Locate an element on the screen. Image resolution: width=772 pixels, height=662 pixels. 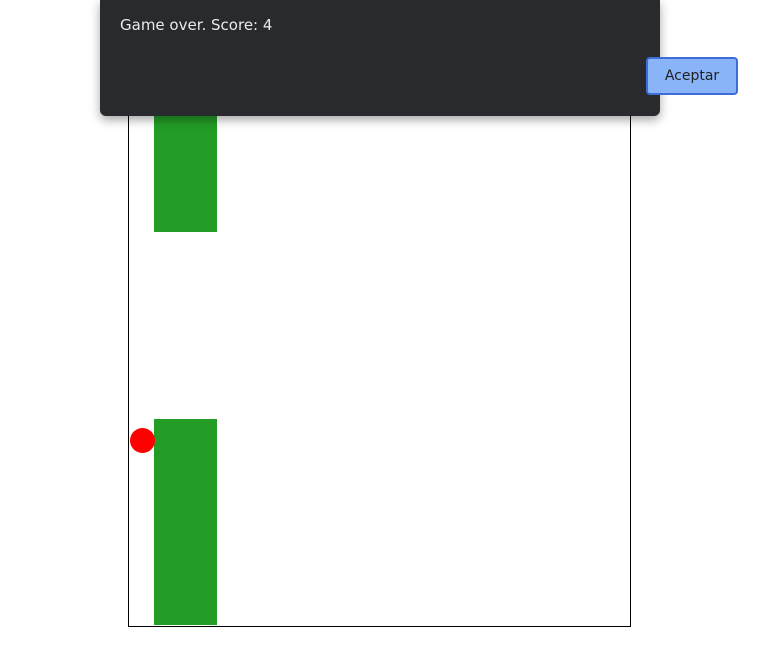
accept-button: Aceptar is located at coordinates (692, 76).